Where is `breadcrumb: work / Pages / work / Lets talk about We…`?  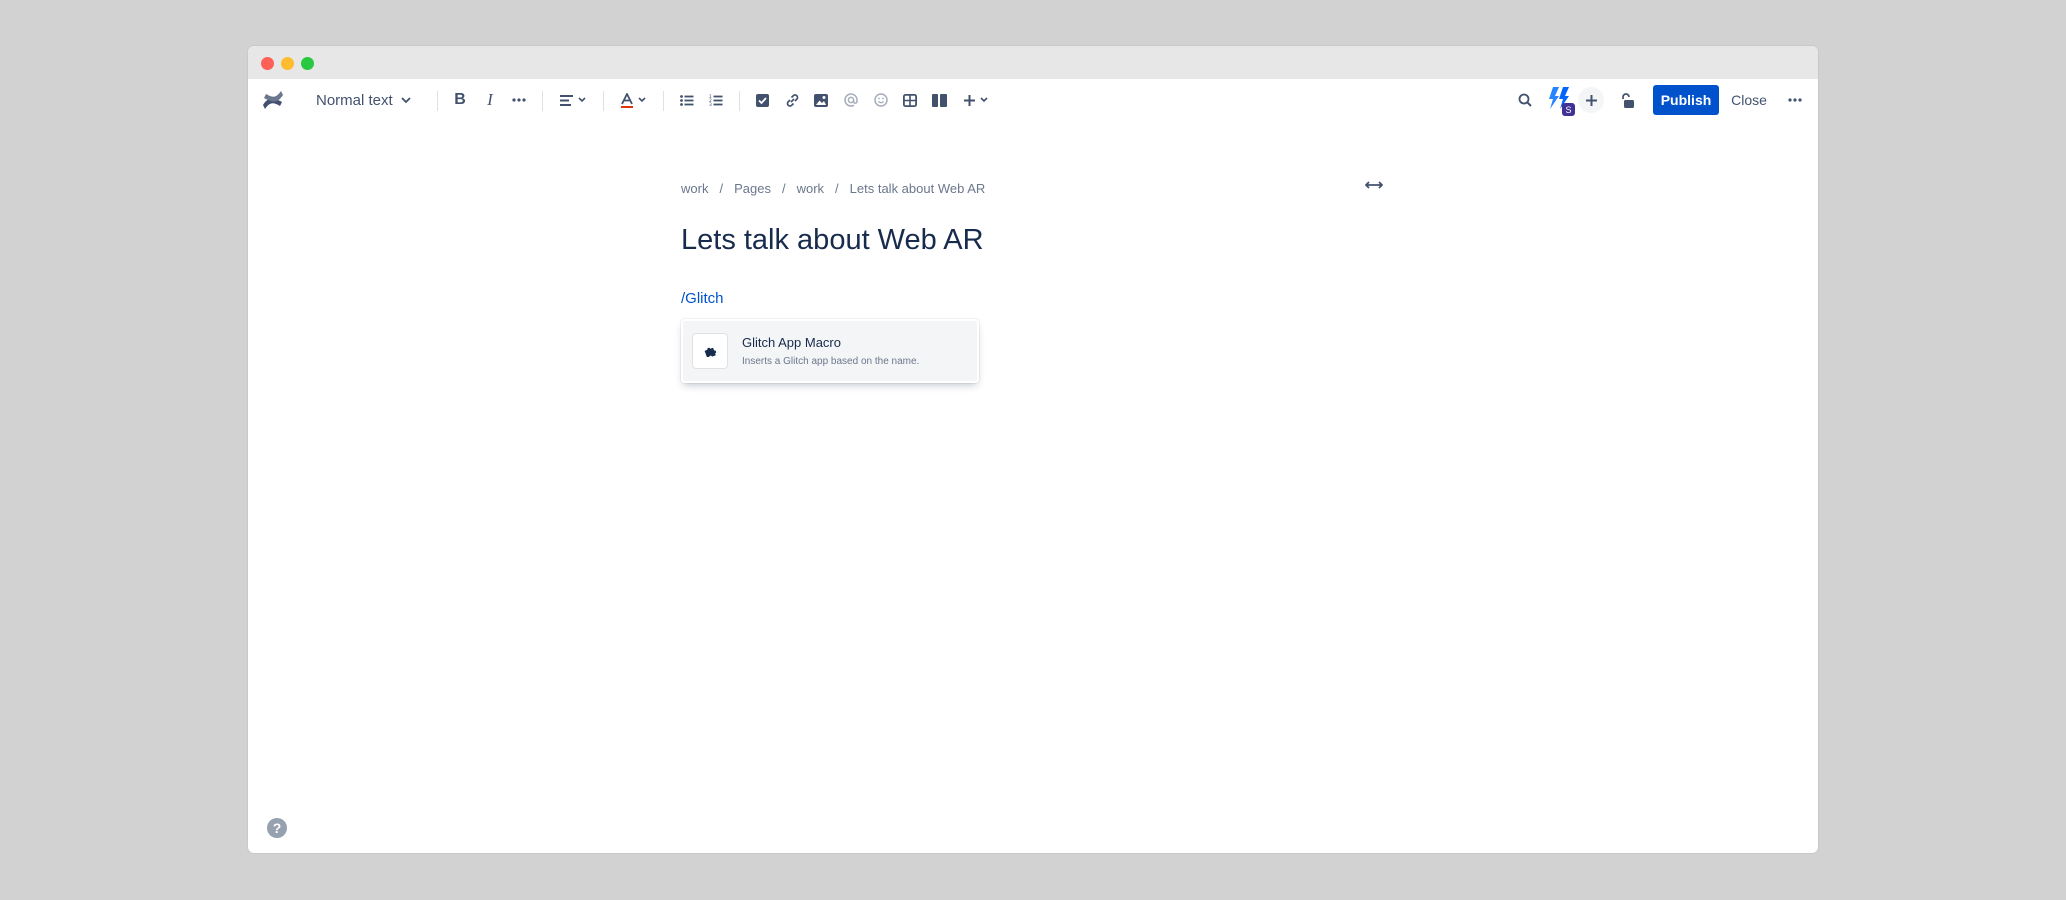
breadcrumb: work / Pages / work / Lets talk about We… is located at coordinates (833, 188).